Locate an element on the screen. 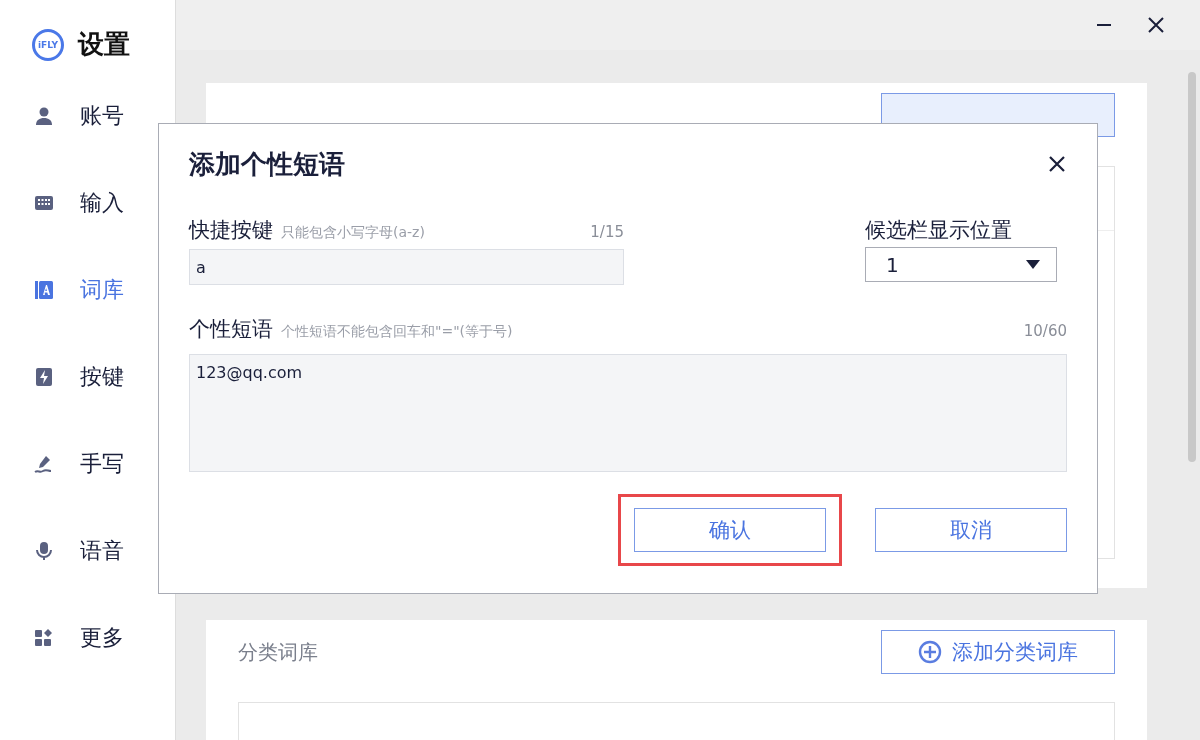  position-dropdown: 1 is located at coordinates (961, 264).